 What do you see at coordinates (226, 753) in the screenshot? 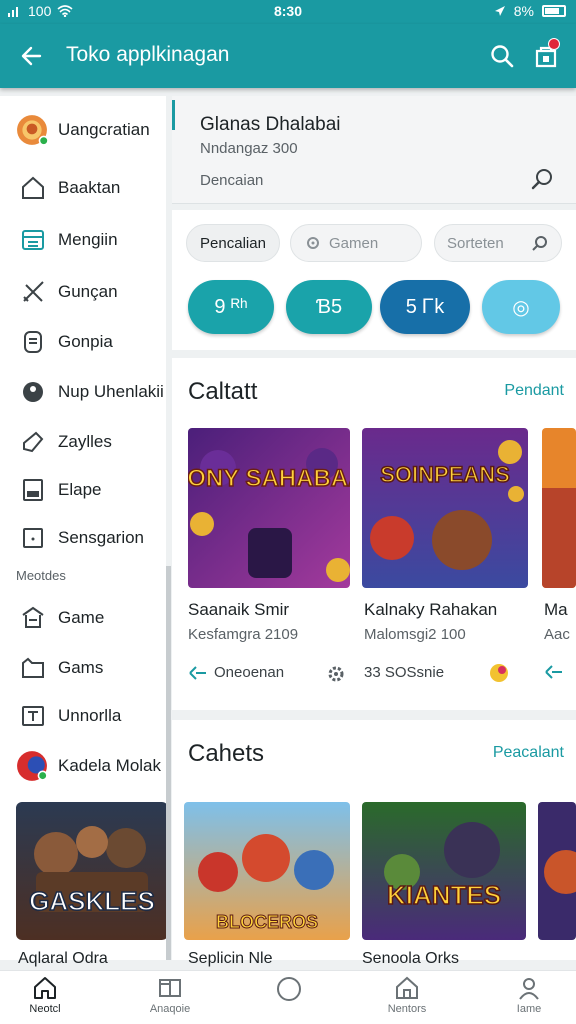
I see `section-title: Cahets` at bounding box center [226, 753].